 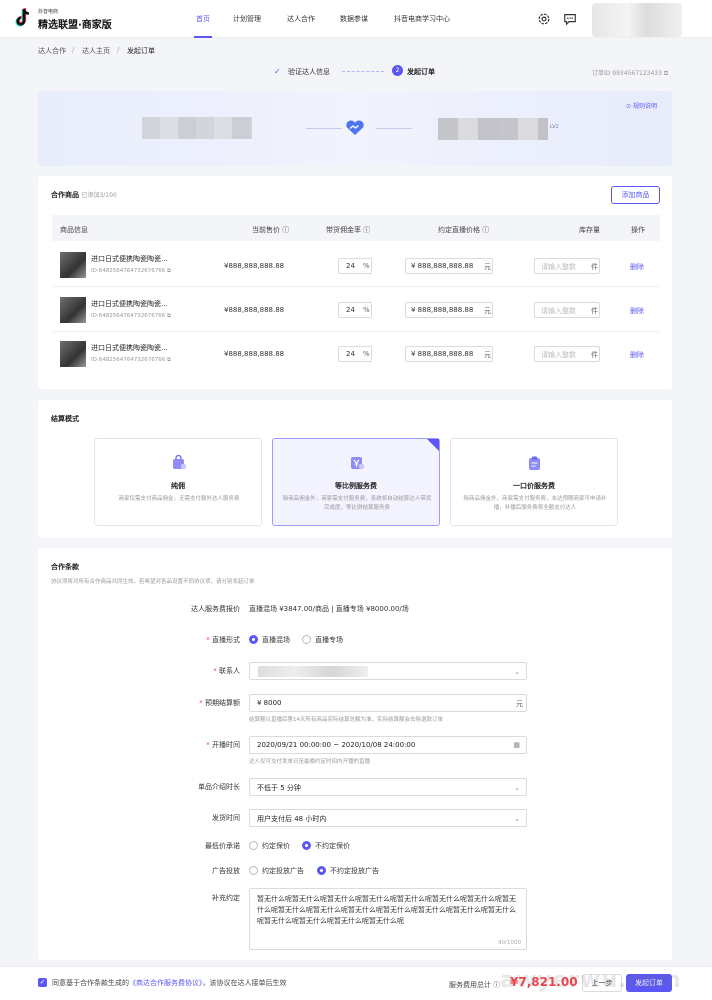 I want to click on step-number: 2, so click(x=397, y=70).